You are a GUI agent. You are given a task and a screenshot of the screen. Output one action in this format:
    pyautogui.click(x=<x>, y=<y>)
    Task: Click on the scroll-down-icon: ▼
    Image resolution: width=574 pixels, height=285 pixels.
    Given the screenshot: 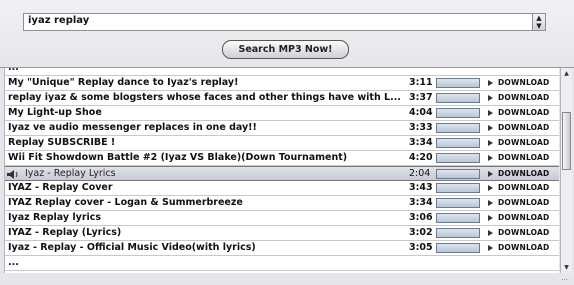 What is the action you would take?
    pyautogui.click(x=566, y=267)
    